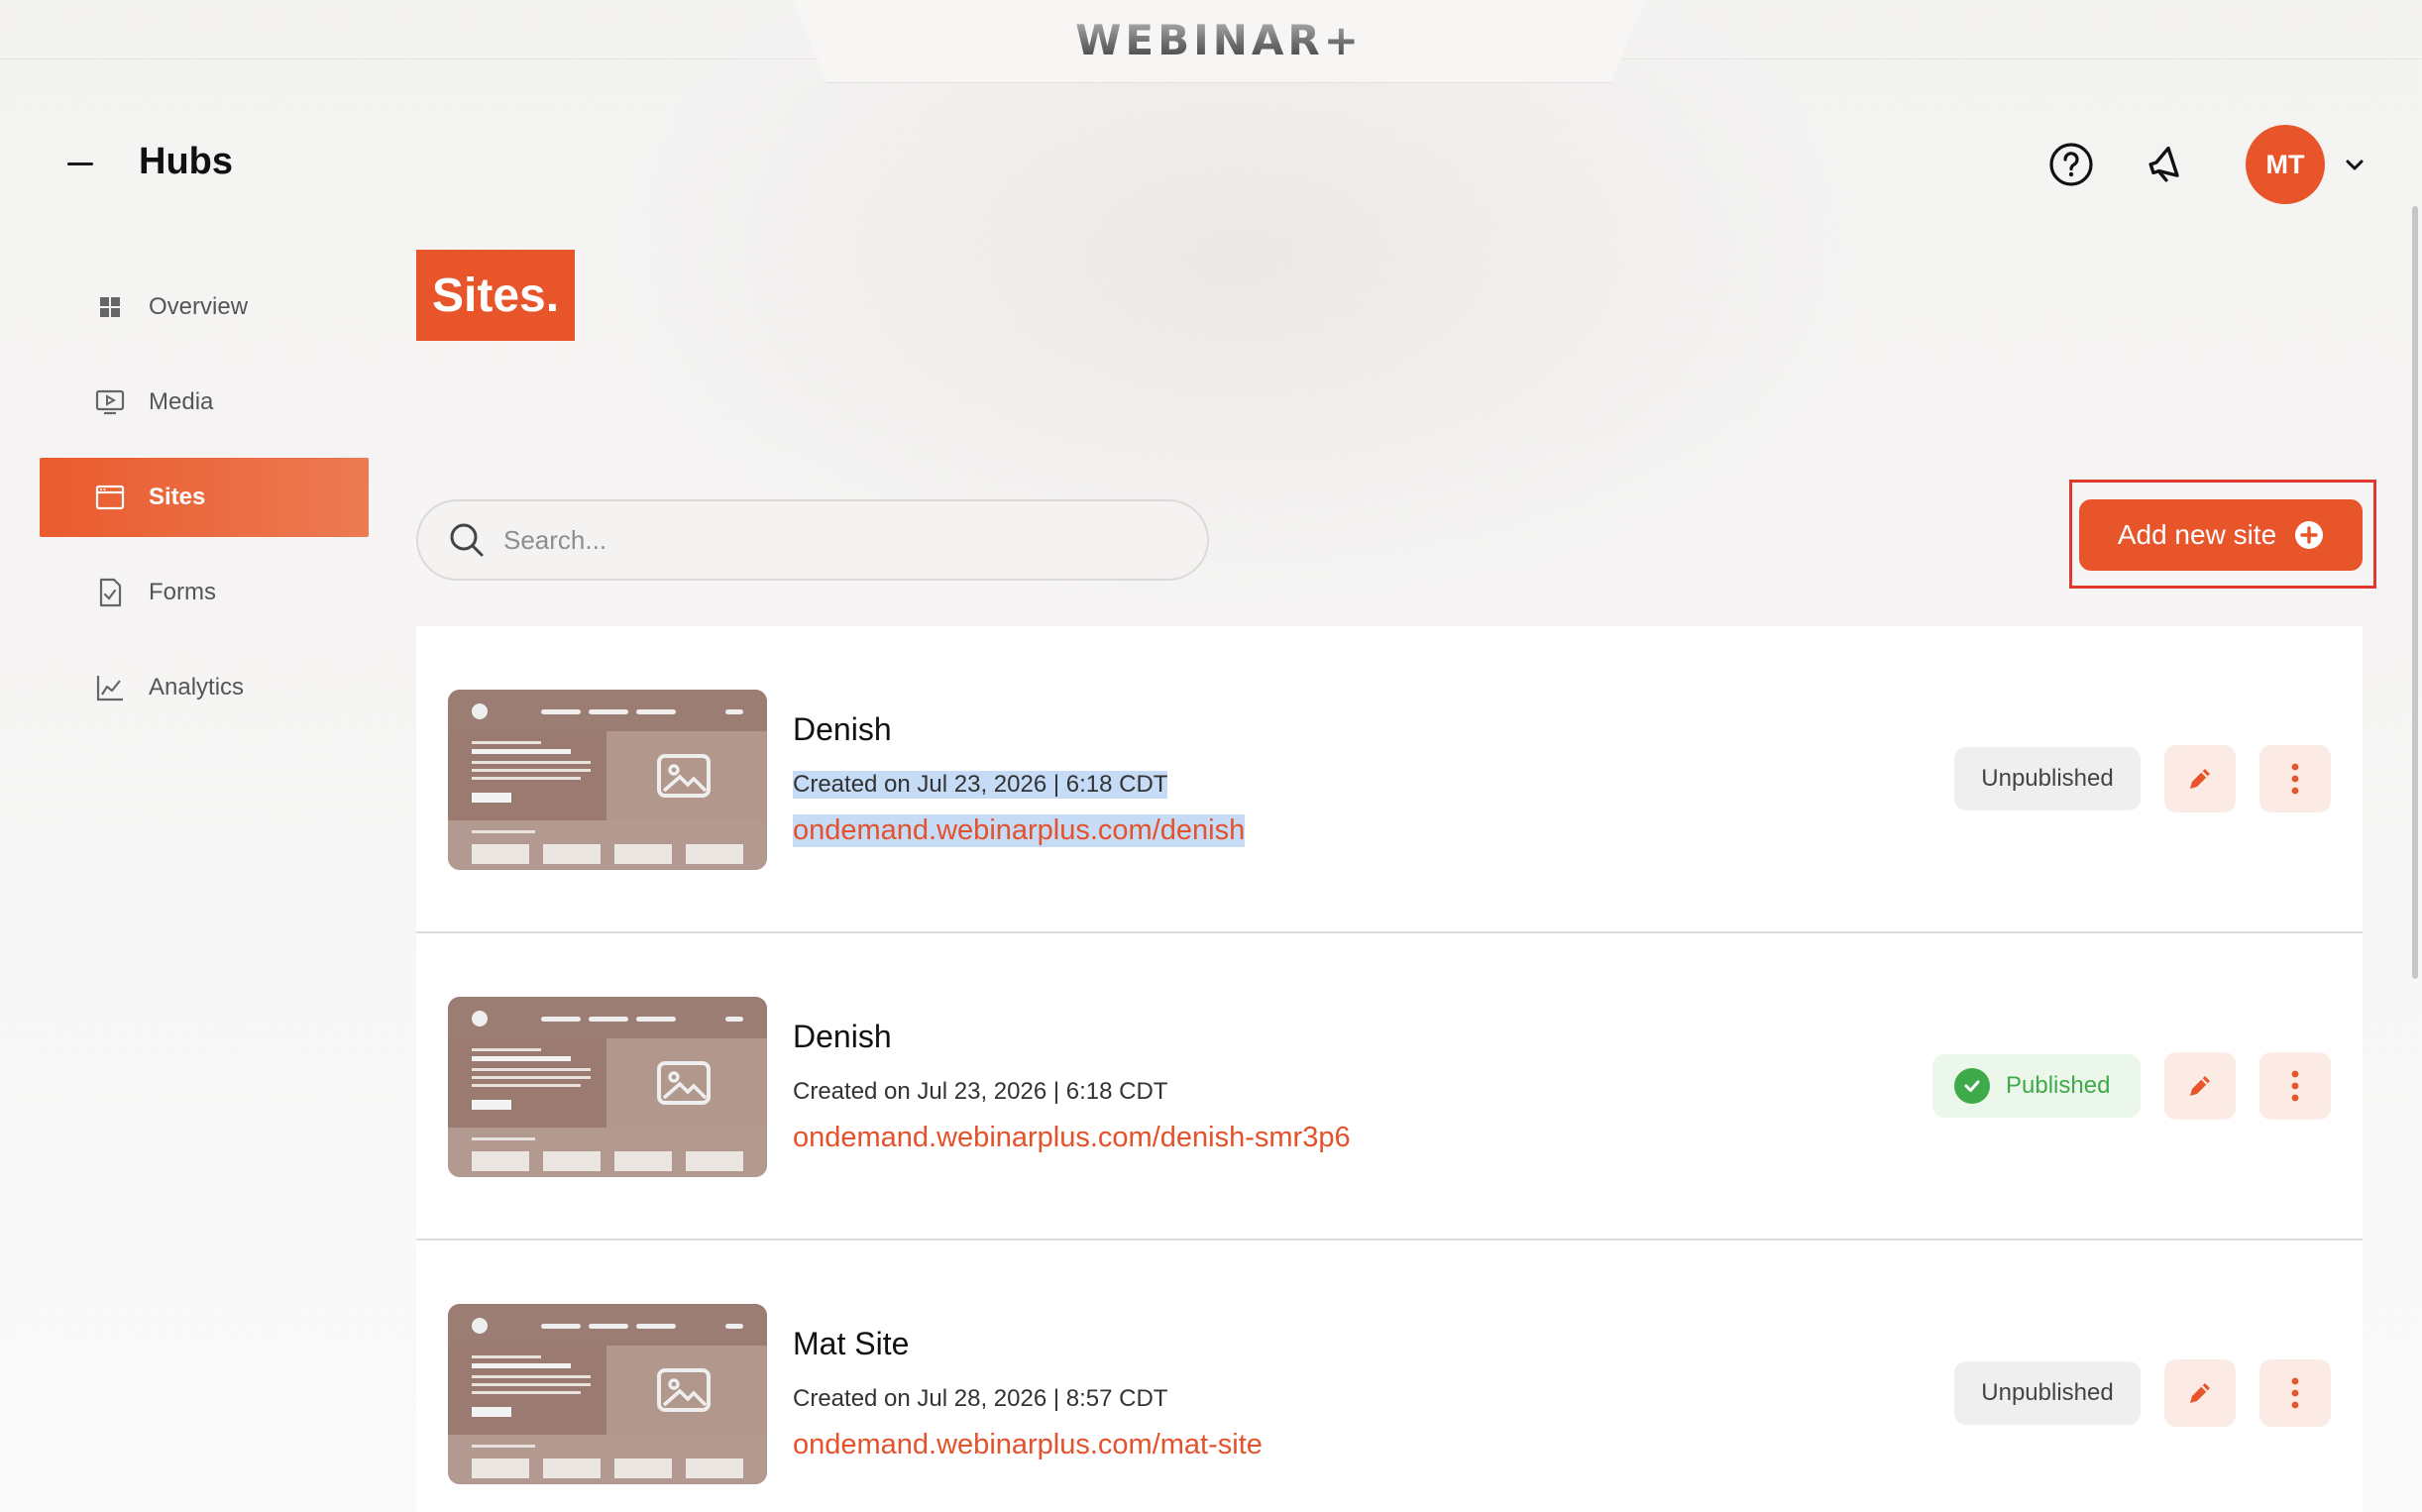  I want to click on page-title: Sites., so click(496, 296).